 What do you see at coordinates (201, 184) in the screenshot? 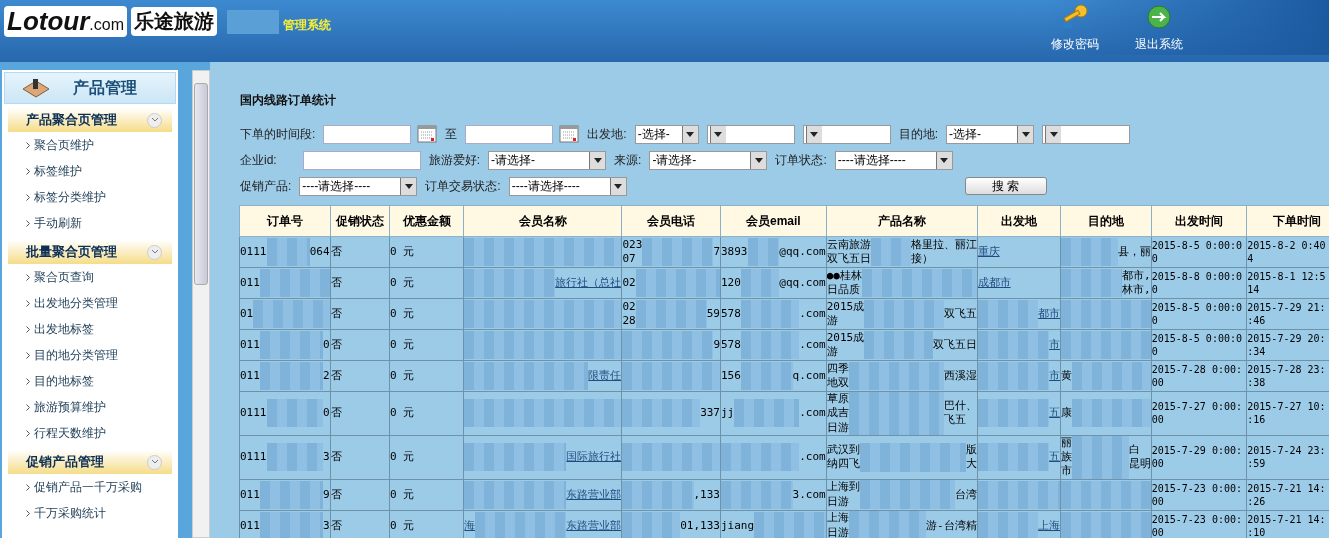
I see `scrollbar-thumb` at bounding box center [201, 184].